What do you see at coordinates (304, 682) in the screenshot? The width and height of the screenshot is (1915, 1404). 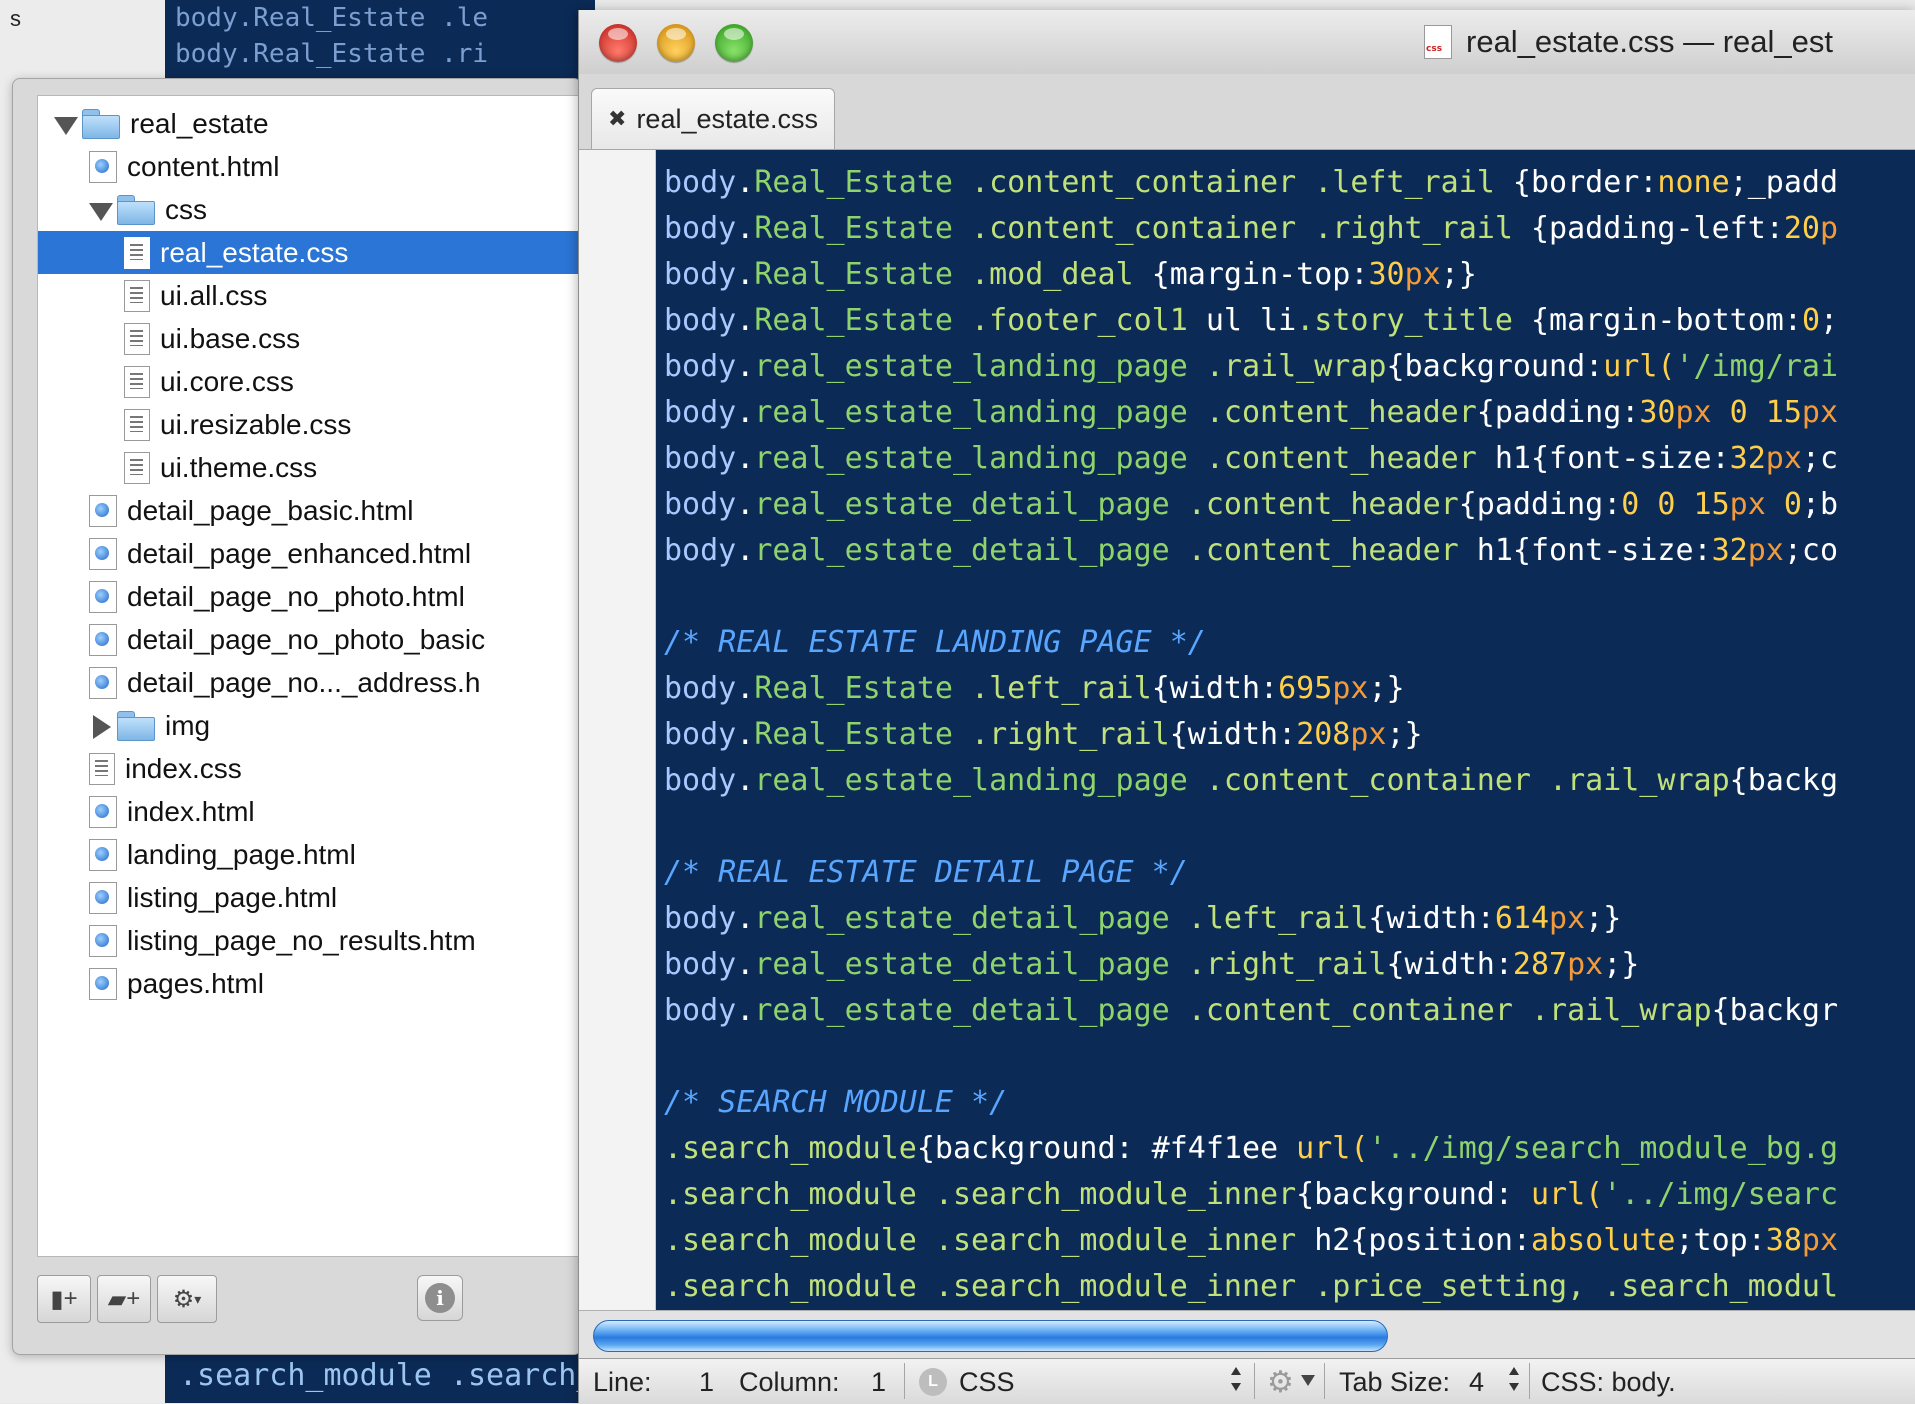 I see `tree-item-label: detail_page_no..._address.h` at bounding box center [304, 682].